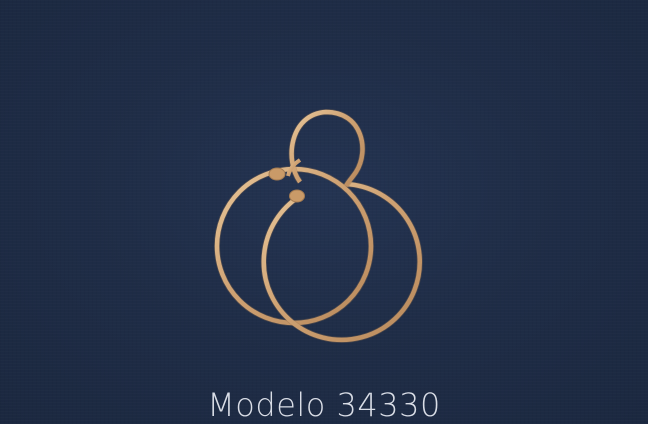  What do you see at coordinates (341, 262) in the screenshot?
I see `right-hoop` at bounding box center [341, 262].